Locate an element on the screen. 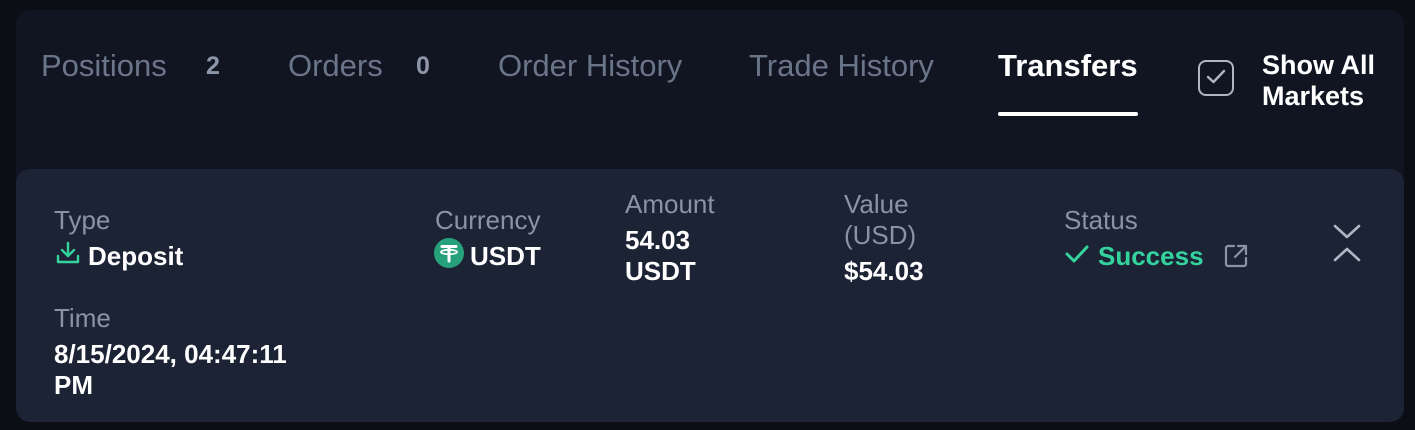 Image resolution: width=1415 pixels, height=430 pixels. show-all-label-line1: Show All is located at coordinates (1318, 65).